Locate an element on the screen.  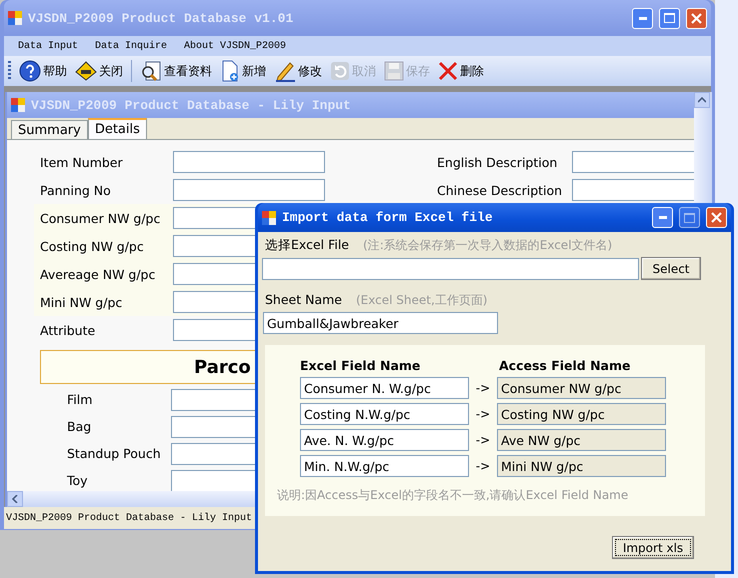
file-note: (注:系统会保存第一次导入数据的Excel文件名) is located at coordinates (487, 245).